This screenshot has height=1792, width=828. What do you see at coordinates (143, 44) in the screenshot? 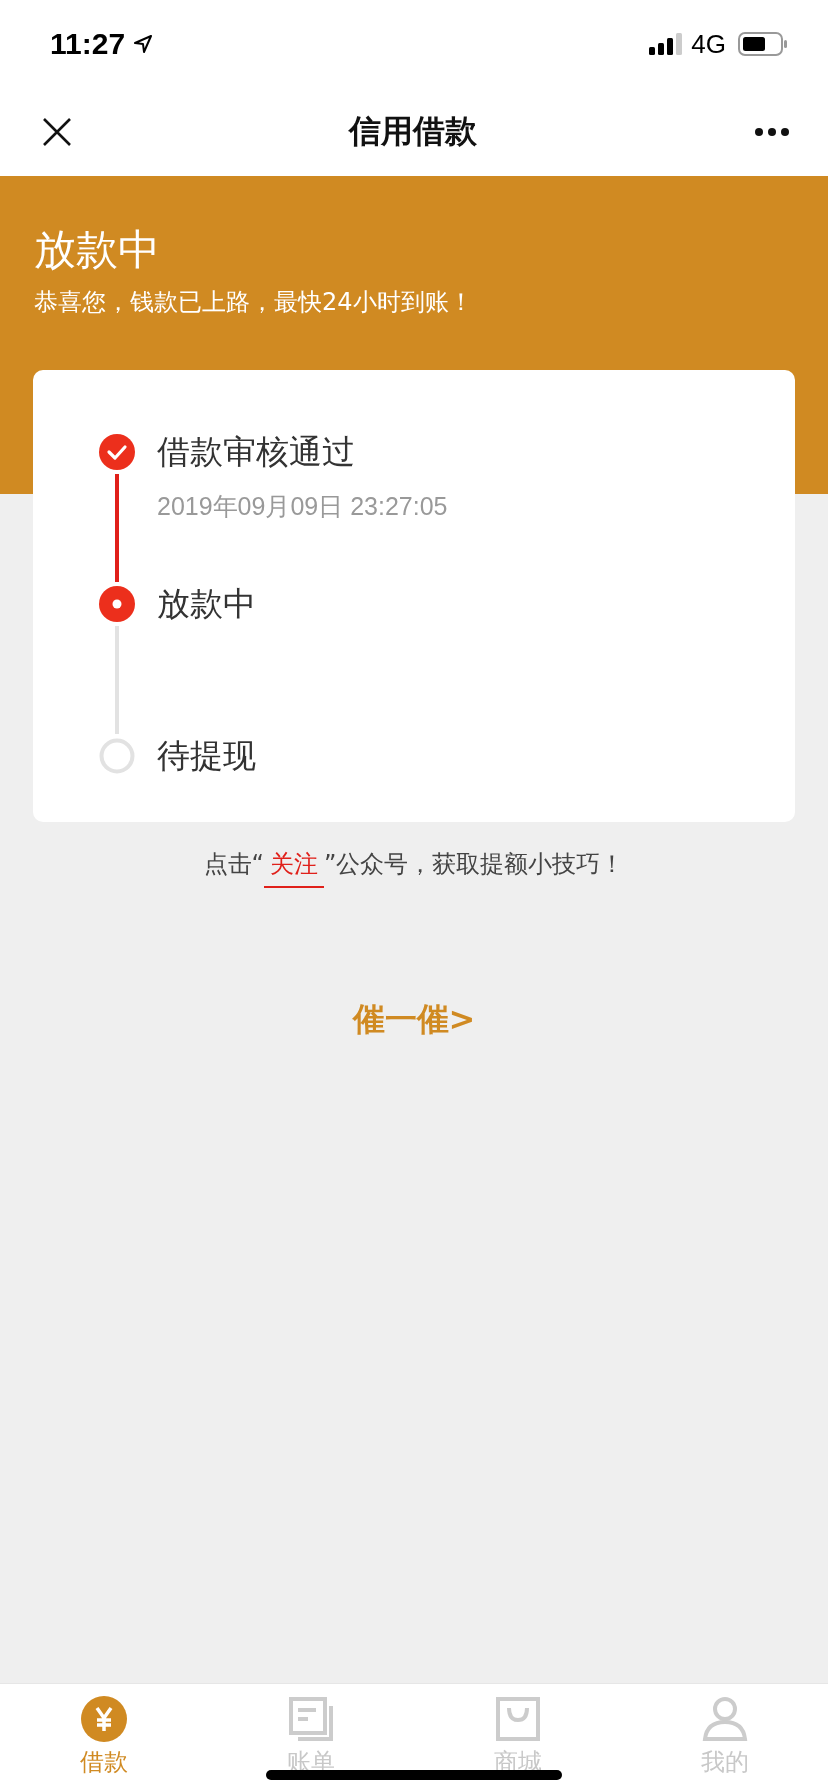
I see `location-arrow-icon` at bounding box center [143, 44].